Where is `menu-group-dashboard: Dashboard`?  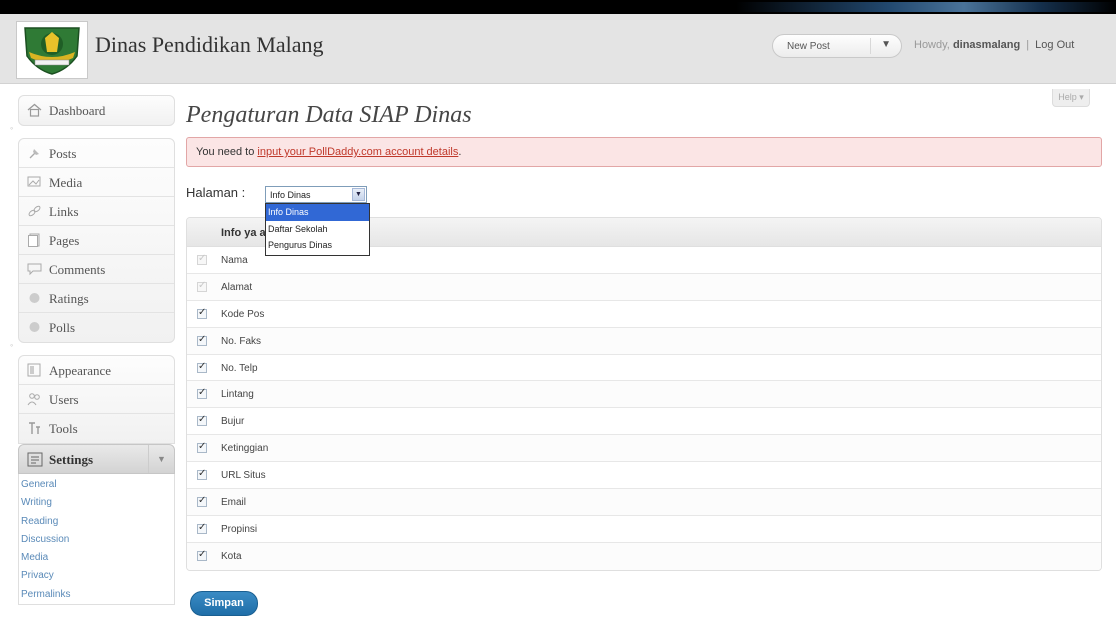 menu-group-dashboard: Dashboard is located at coordinates (96, 110).